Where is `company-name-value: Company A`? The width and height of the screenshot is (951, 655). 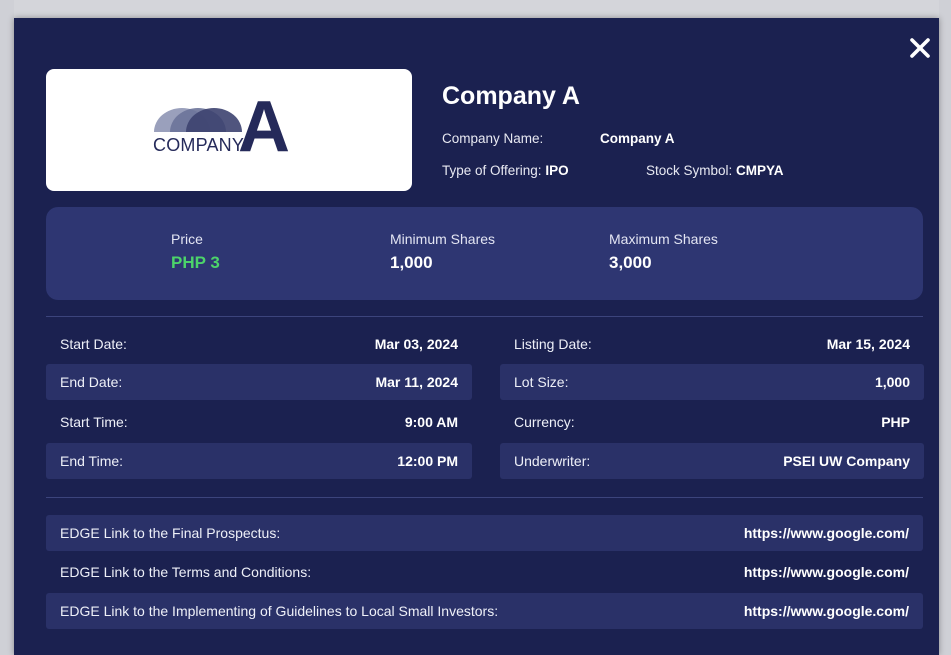
company-name-value: Company A is located at coordinates (637, 138).